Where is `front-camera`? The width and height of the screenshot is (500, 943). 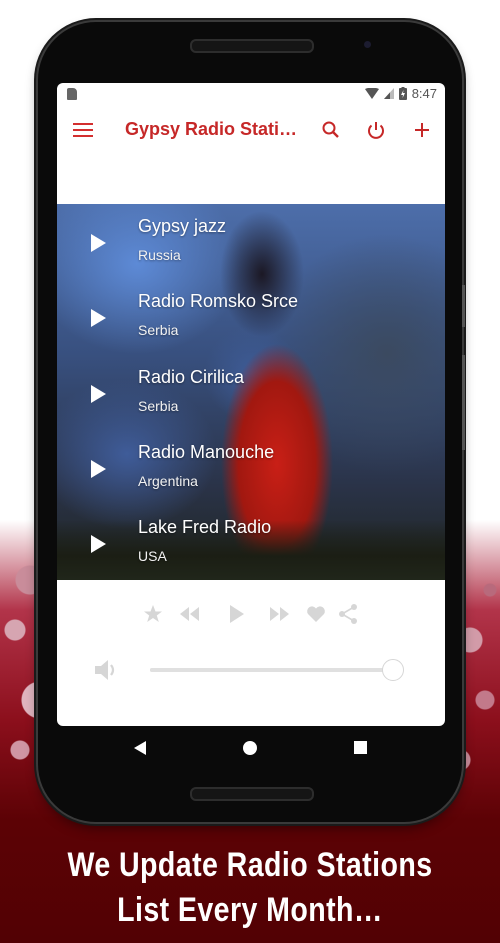 front-camera is located at coordinates (367, 44).